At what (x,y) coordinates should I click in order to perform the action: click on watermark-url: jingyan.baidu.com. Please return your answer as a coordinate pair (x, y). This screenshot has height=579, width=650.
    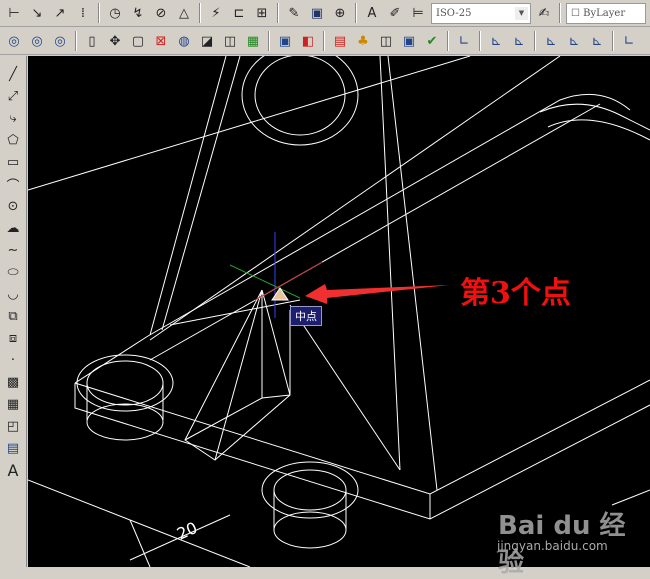
    Looking at the image, I should click on (552, 546).